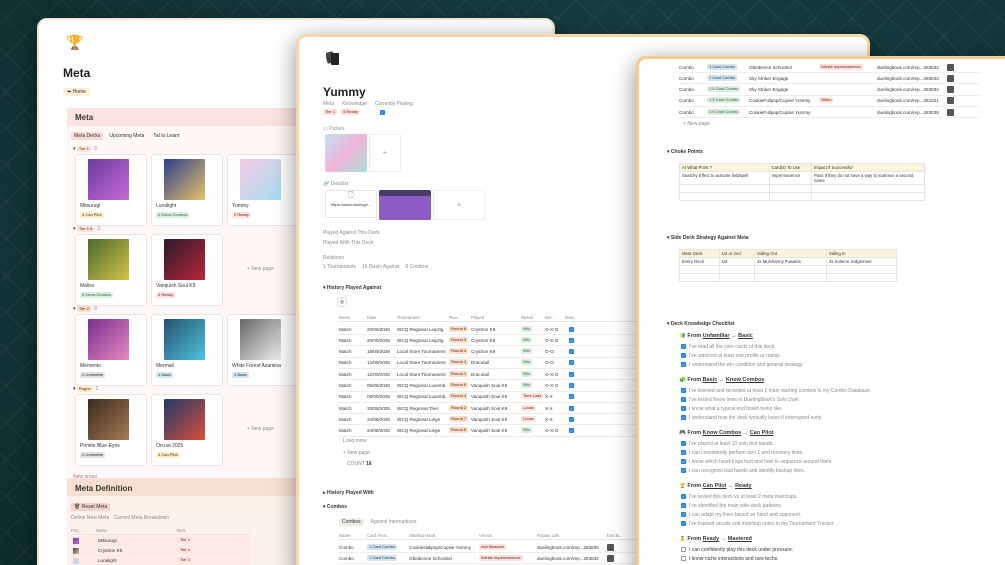 This screenshot has width=1005, height=565. I want to click on combo-tab-0: Combos, so click(351, 522).